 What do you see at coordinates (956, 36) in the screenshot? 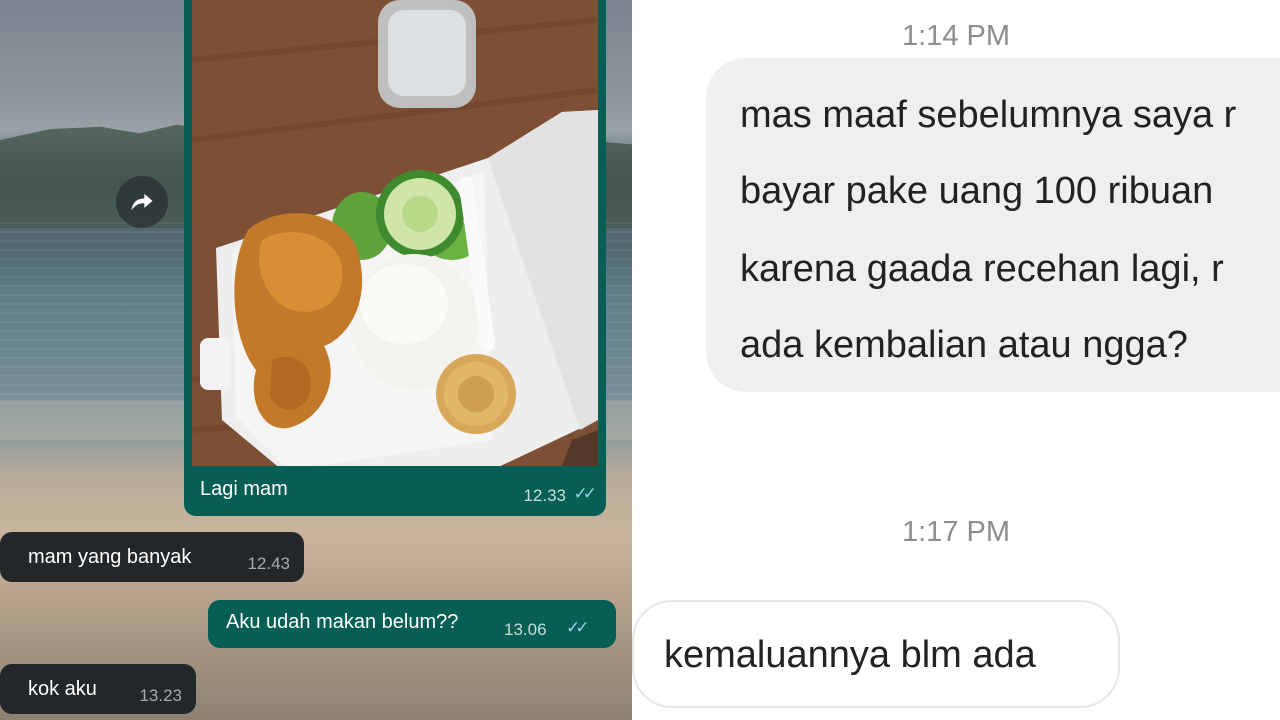
I see `timestamp: 1:14 PM` at bounding box center [956, 36].